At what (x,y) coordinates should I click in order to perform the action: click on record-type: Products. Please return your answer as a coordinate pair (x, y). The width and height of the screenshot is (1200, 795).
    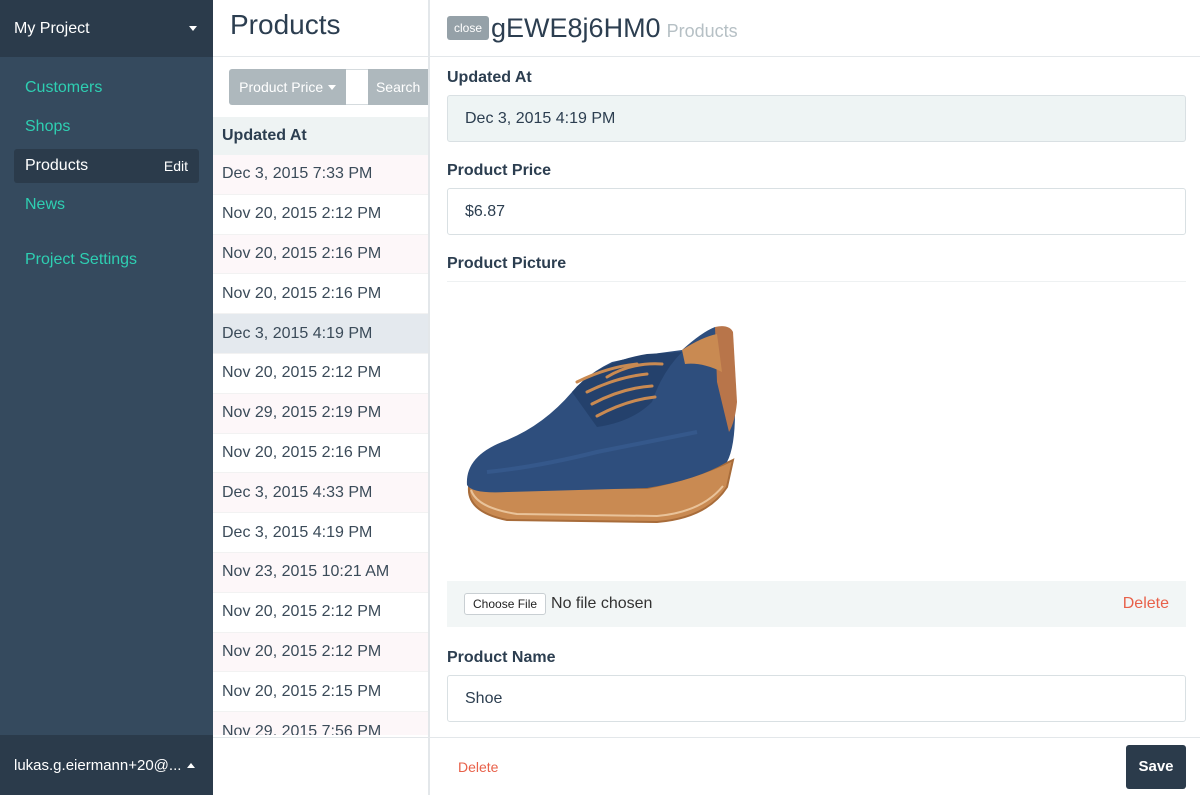
    Looking at the image, I should click on (702, 30).